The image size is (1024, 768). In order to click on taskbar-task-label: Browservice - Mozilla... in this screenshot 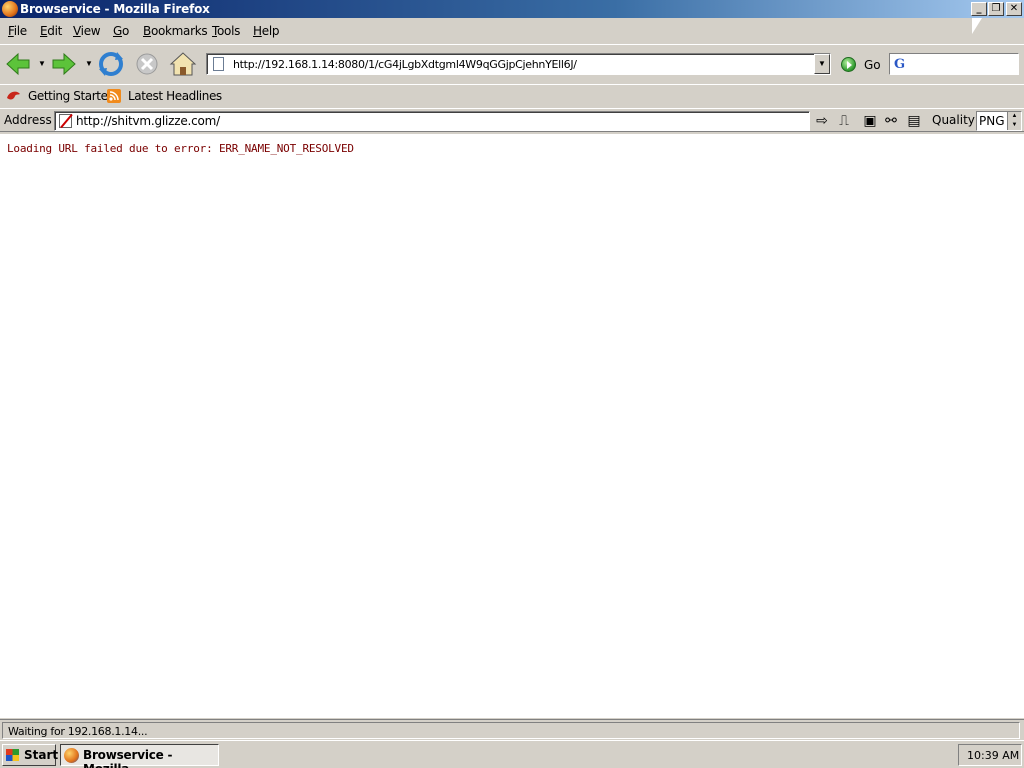, I will do `click(128, 758)`.